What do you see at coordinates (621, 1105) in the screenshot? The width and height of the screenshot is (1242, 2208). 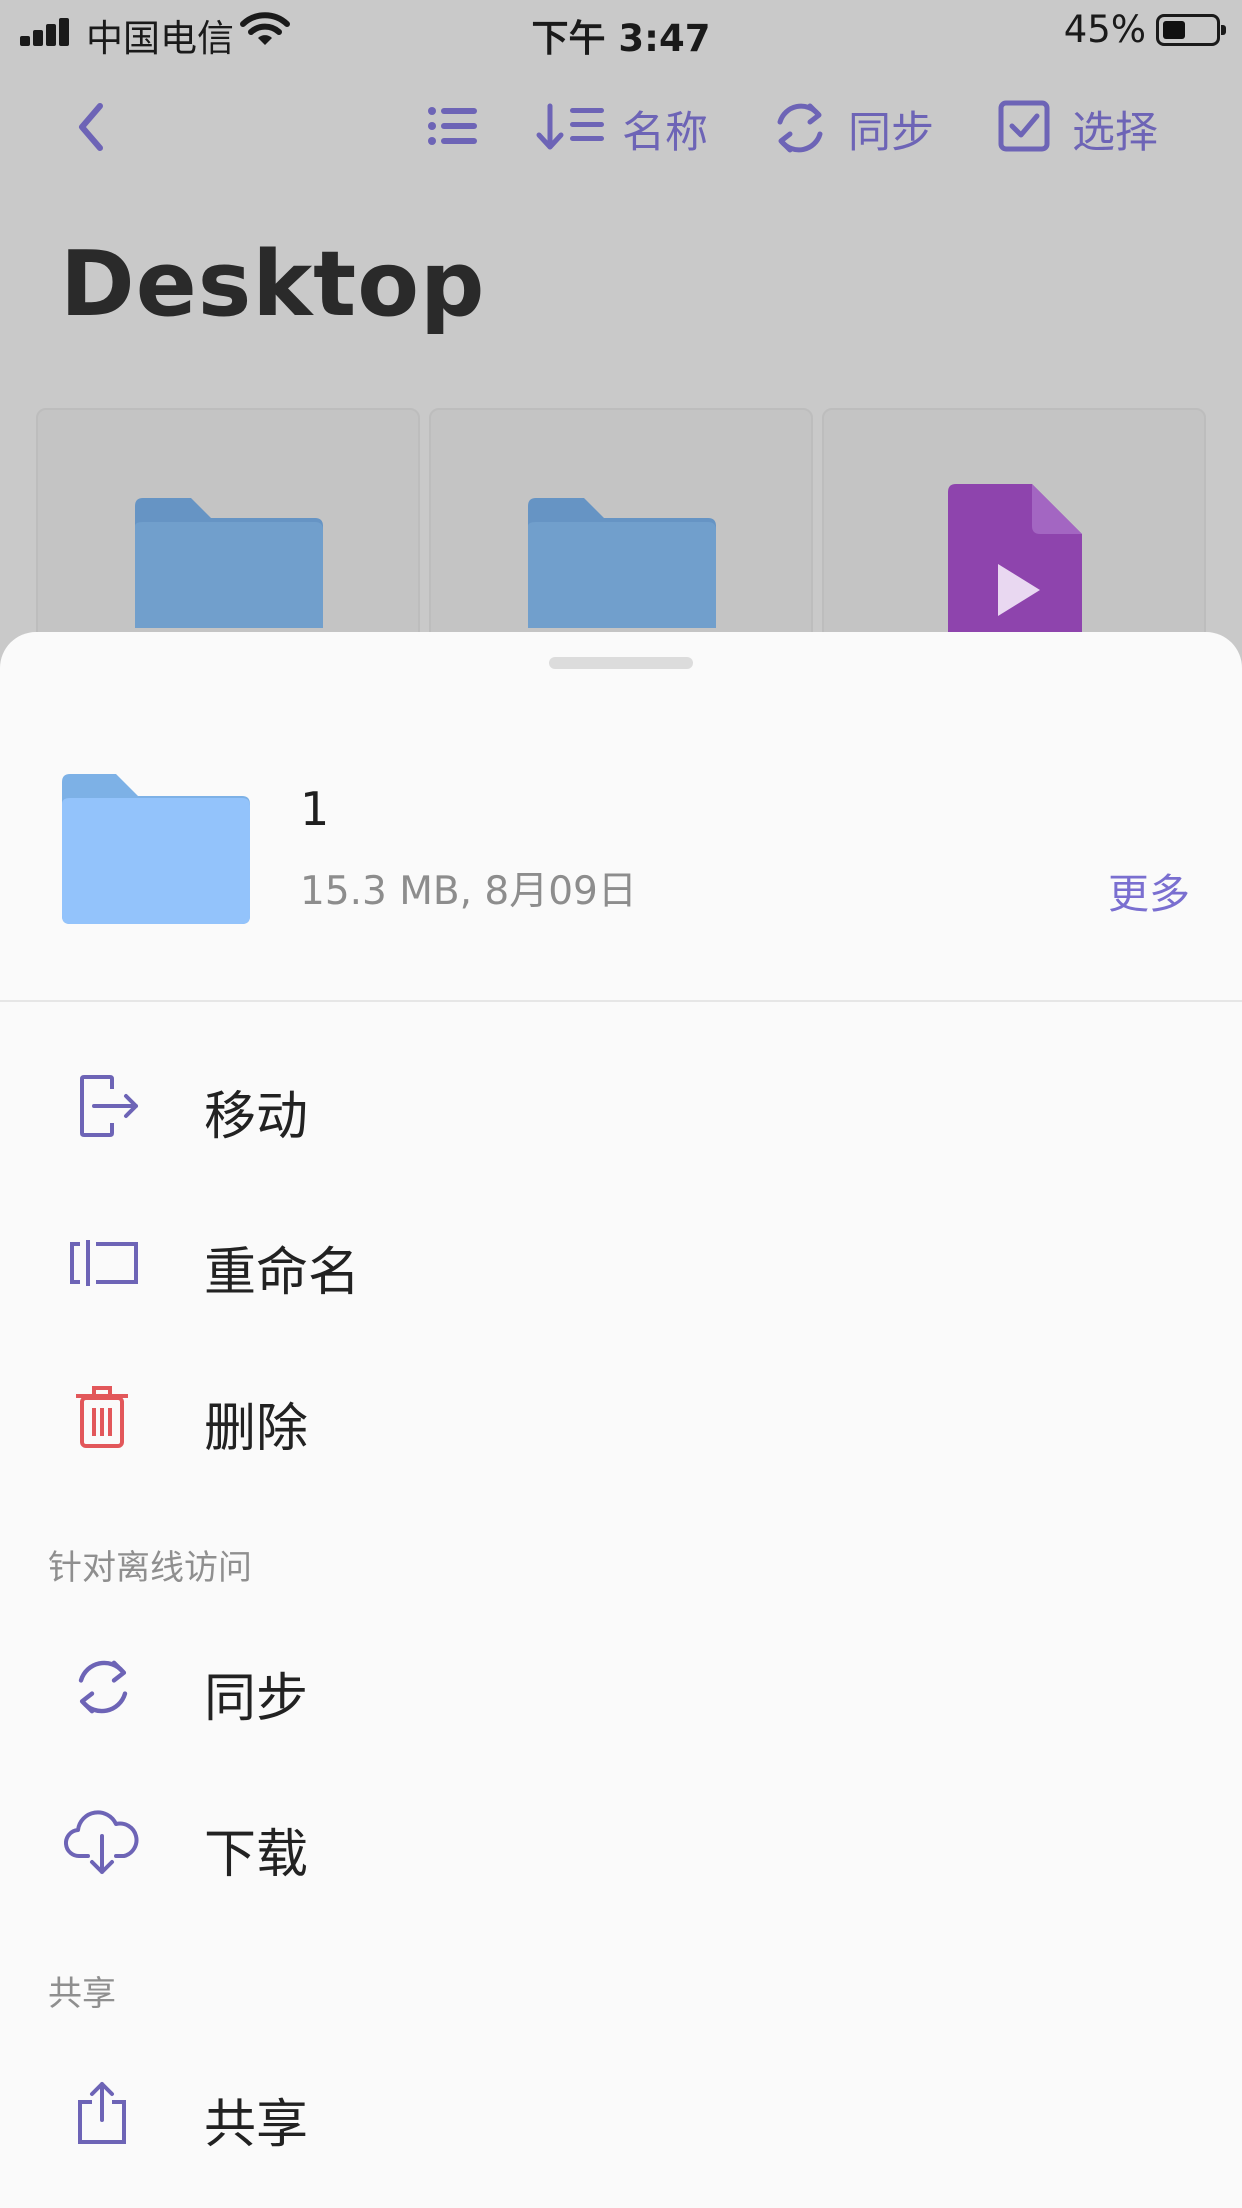 I see `move-action: 移动` at bounding box center [621, 1105].